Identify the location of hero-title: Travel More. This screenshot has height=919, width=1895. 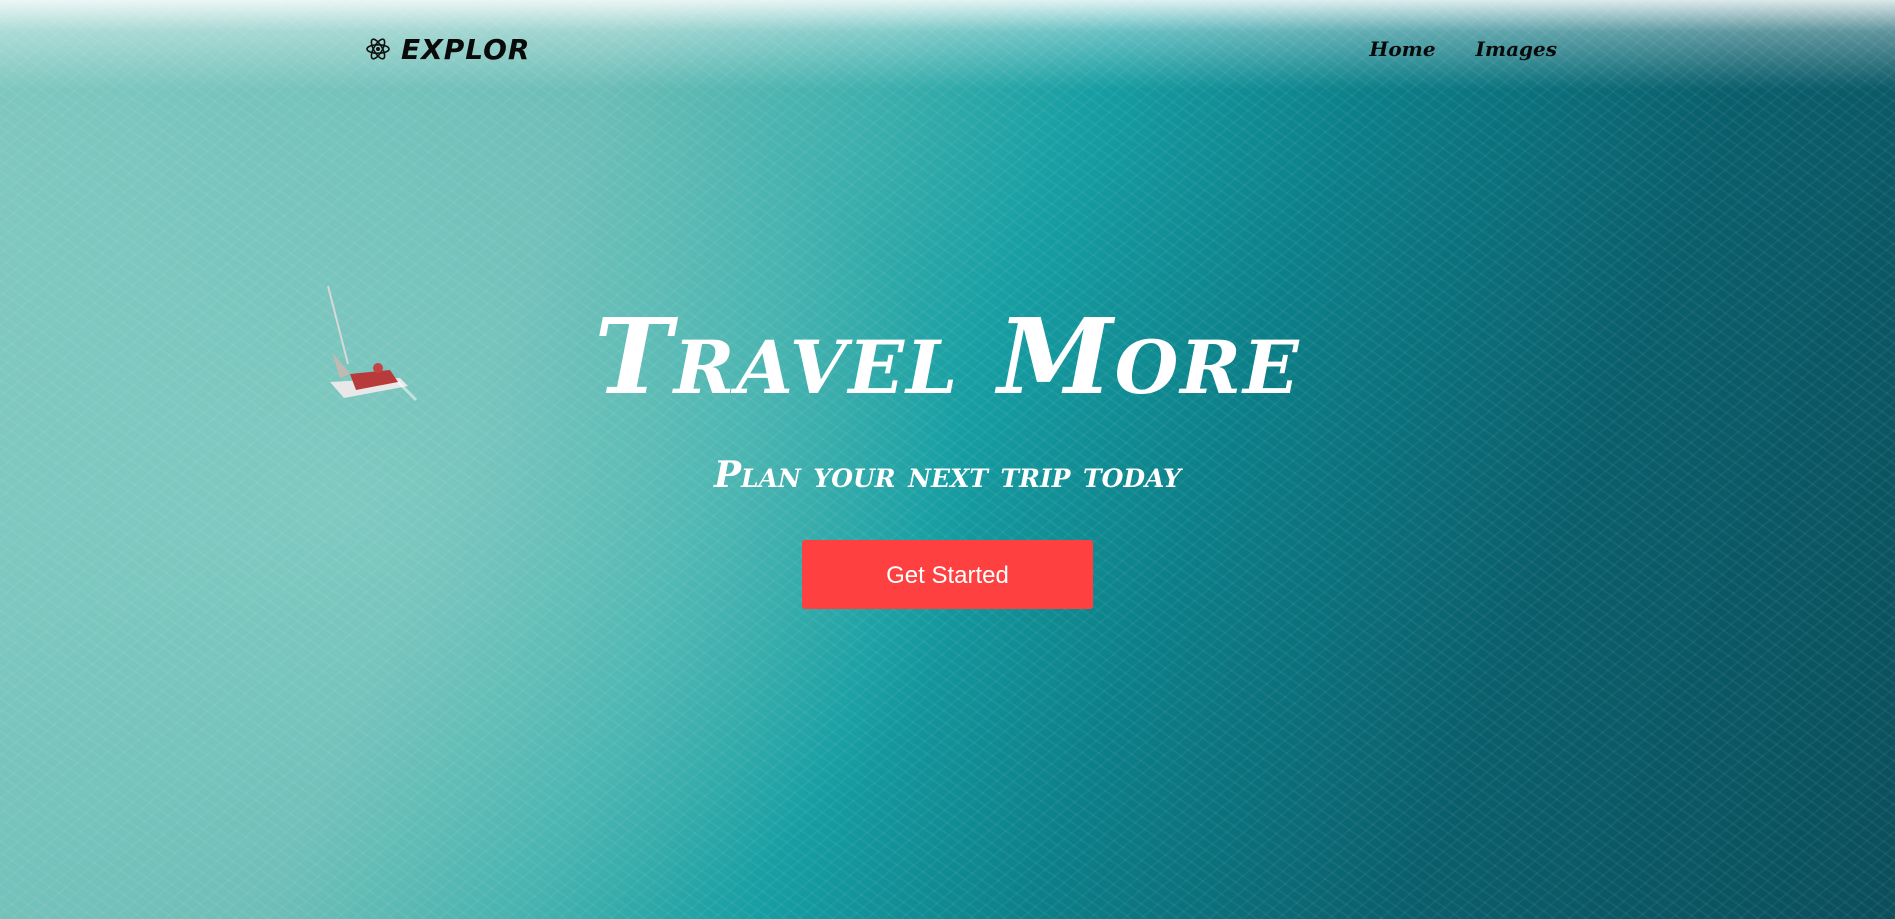
(947, 356).